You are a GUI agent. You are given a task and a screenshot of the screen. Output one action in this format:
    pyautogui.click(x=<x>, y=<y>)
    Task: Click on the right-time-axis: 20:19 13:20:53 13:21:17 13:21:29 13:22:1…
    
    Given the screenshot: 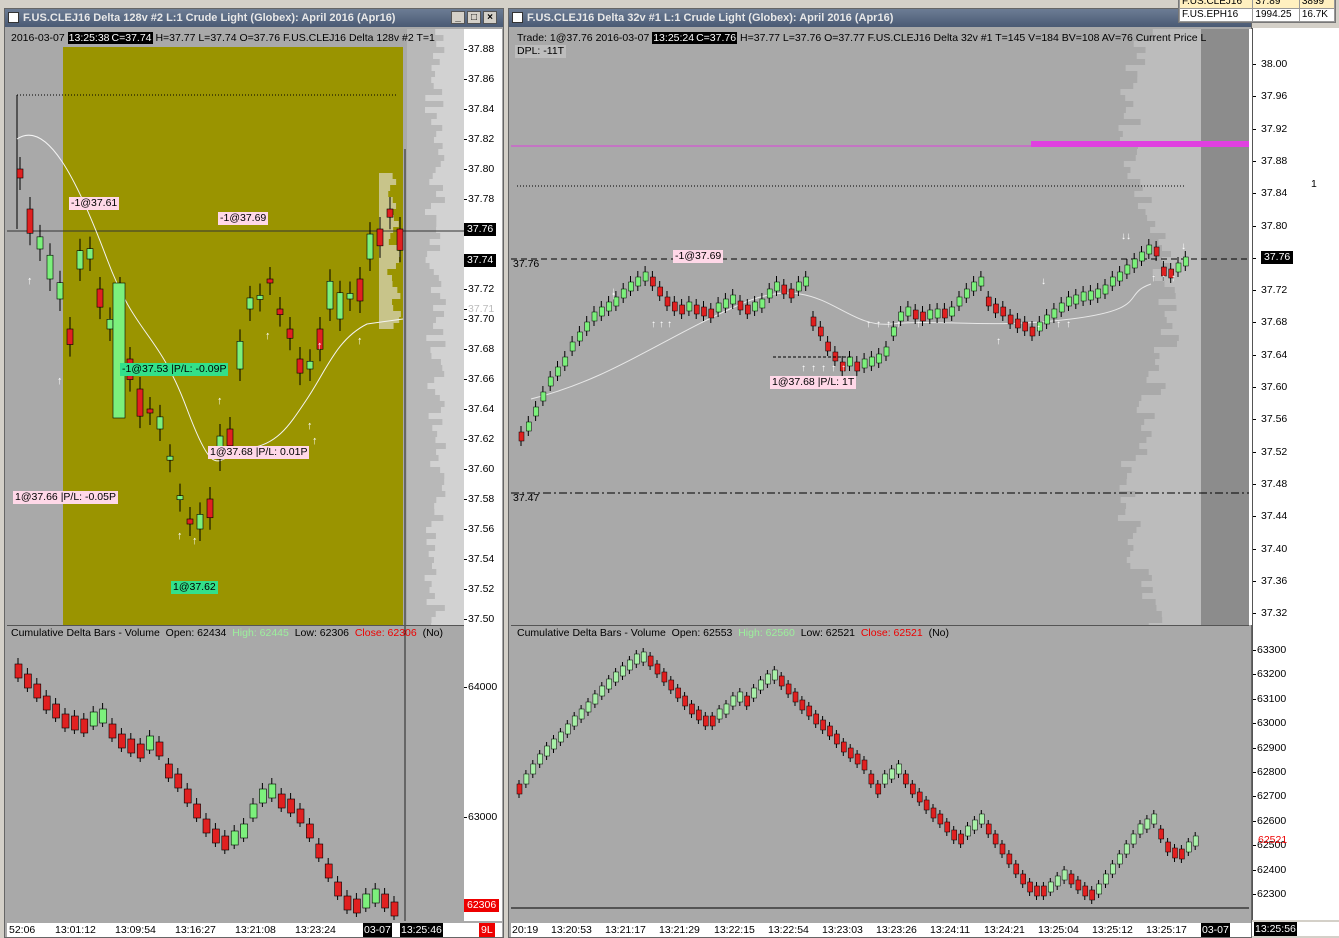 What is the action you would take?
    pyautogui.click(x=881, y=930)
    